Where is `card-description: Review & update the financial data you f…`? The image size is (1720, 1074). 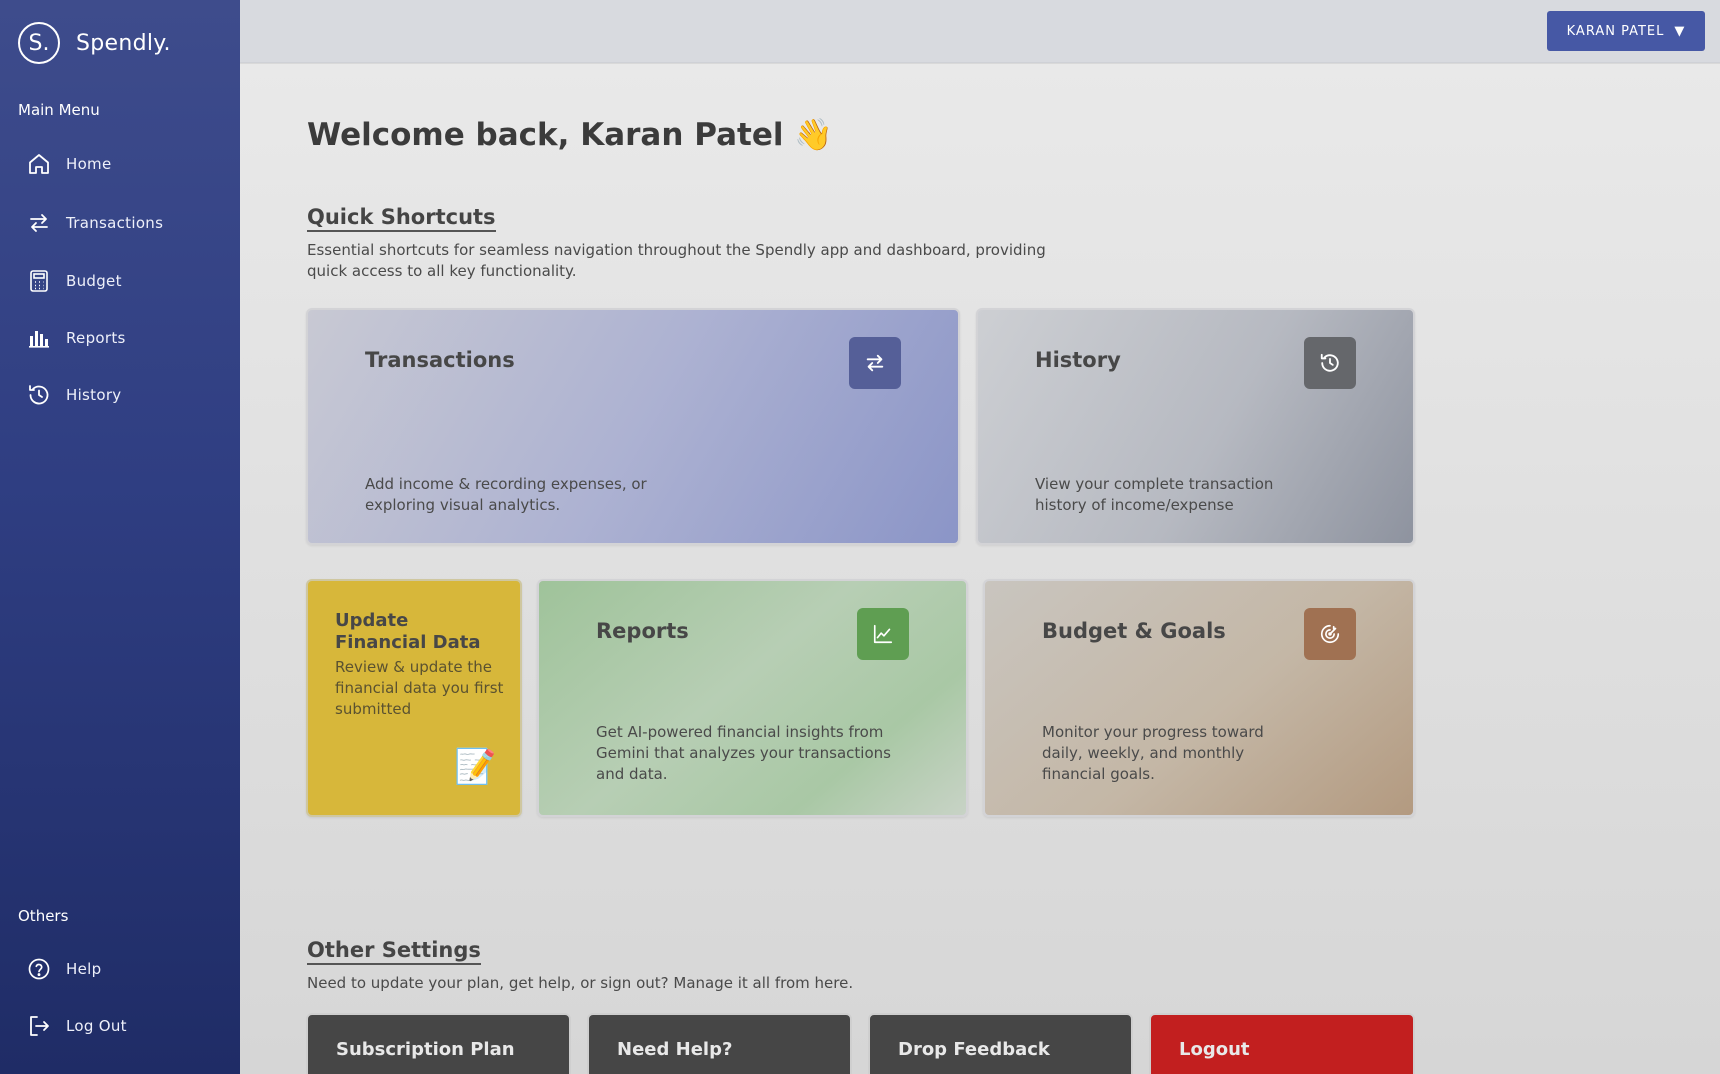
card-description: Review & update the financial data you f… is located at coordinates (419, 688).